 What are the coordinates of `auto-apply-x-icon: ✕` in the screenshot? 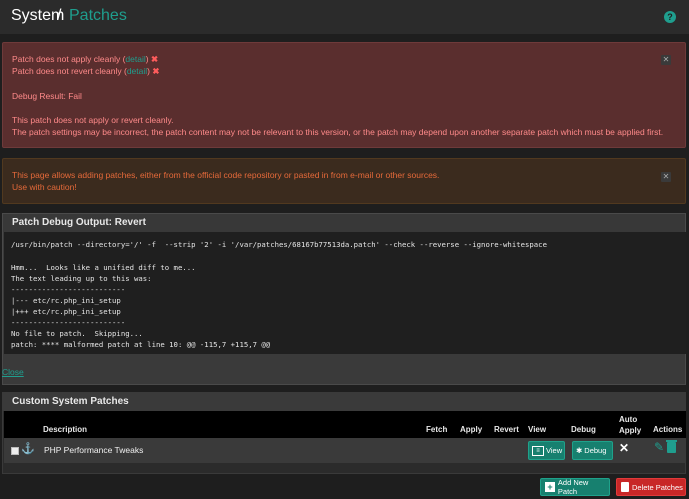 It's located at (624, 448).